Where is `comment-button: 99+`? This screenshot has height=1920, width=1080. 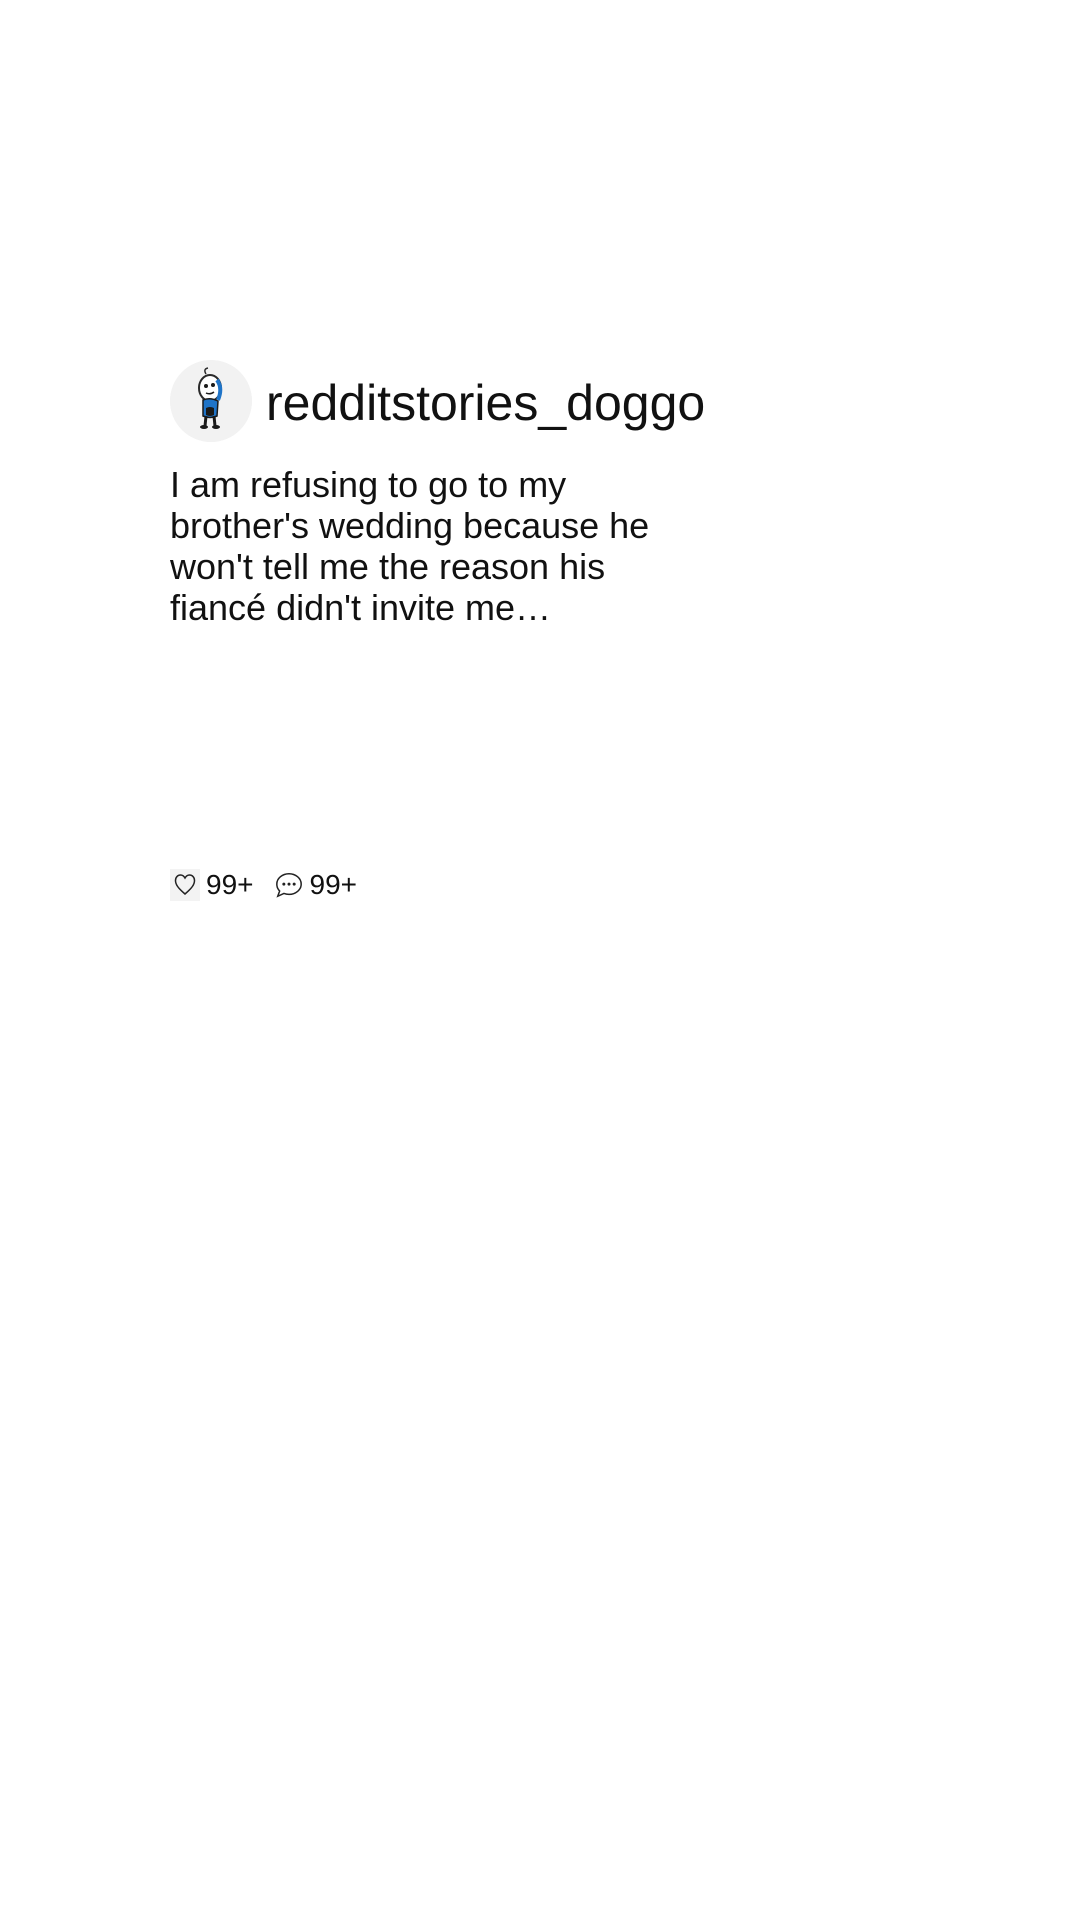
comment-button: 99+ is located at coordinates (316, 885).